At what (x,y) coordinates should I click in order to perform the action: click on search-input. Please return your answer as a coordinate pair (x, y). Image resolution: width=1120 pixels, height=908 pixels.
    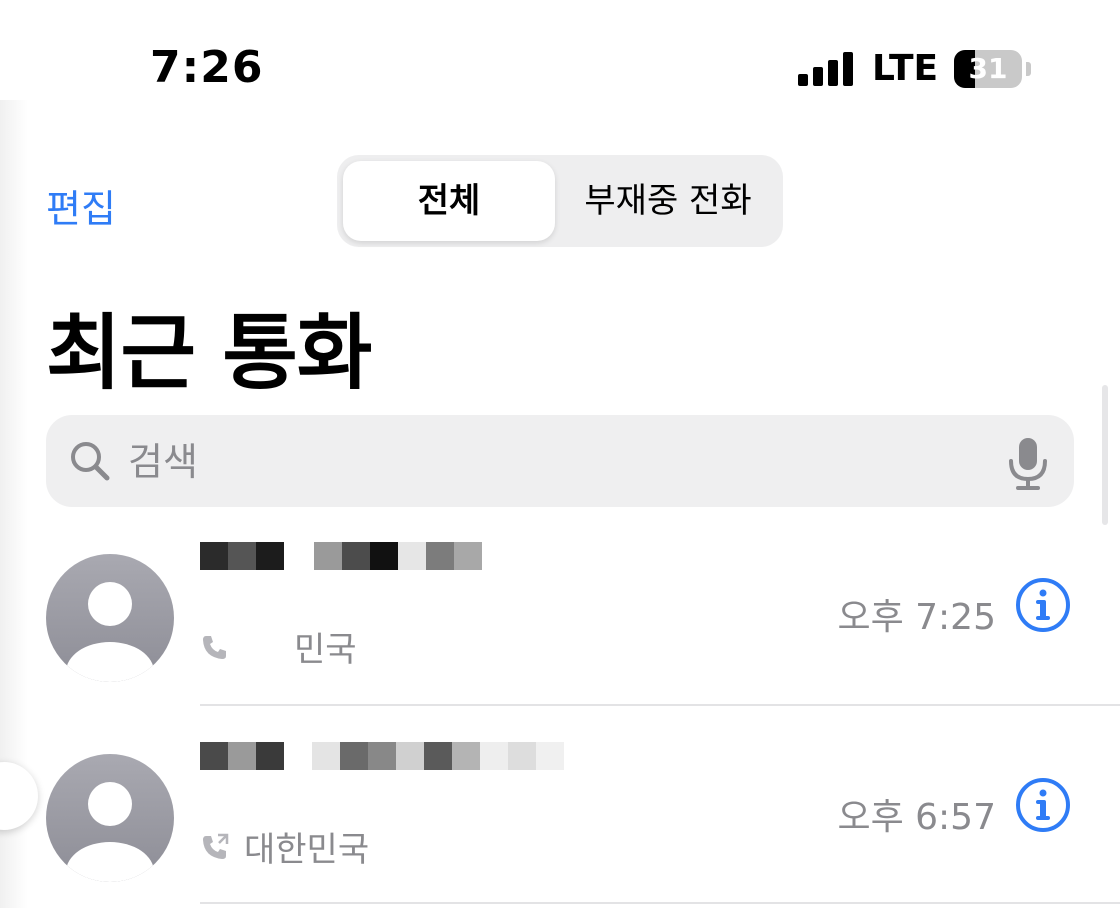
    Looking at the image, I should click on (558, 462).